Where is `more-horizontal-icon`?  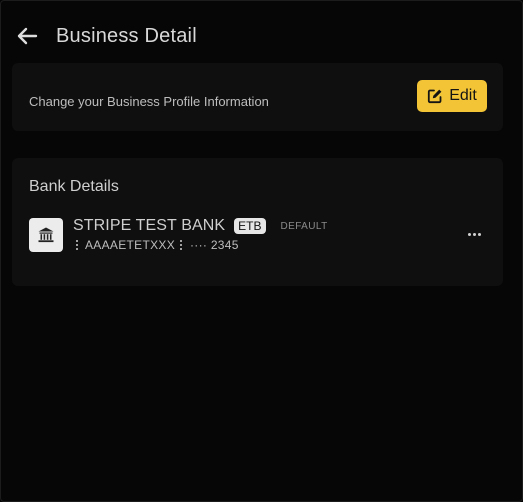
more-horizontal-icon is located at coordinates (469, 234).